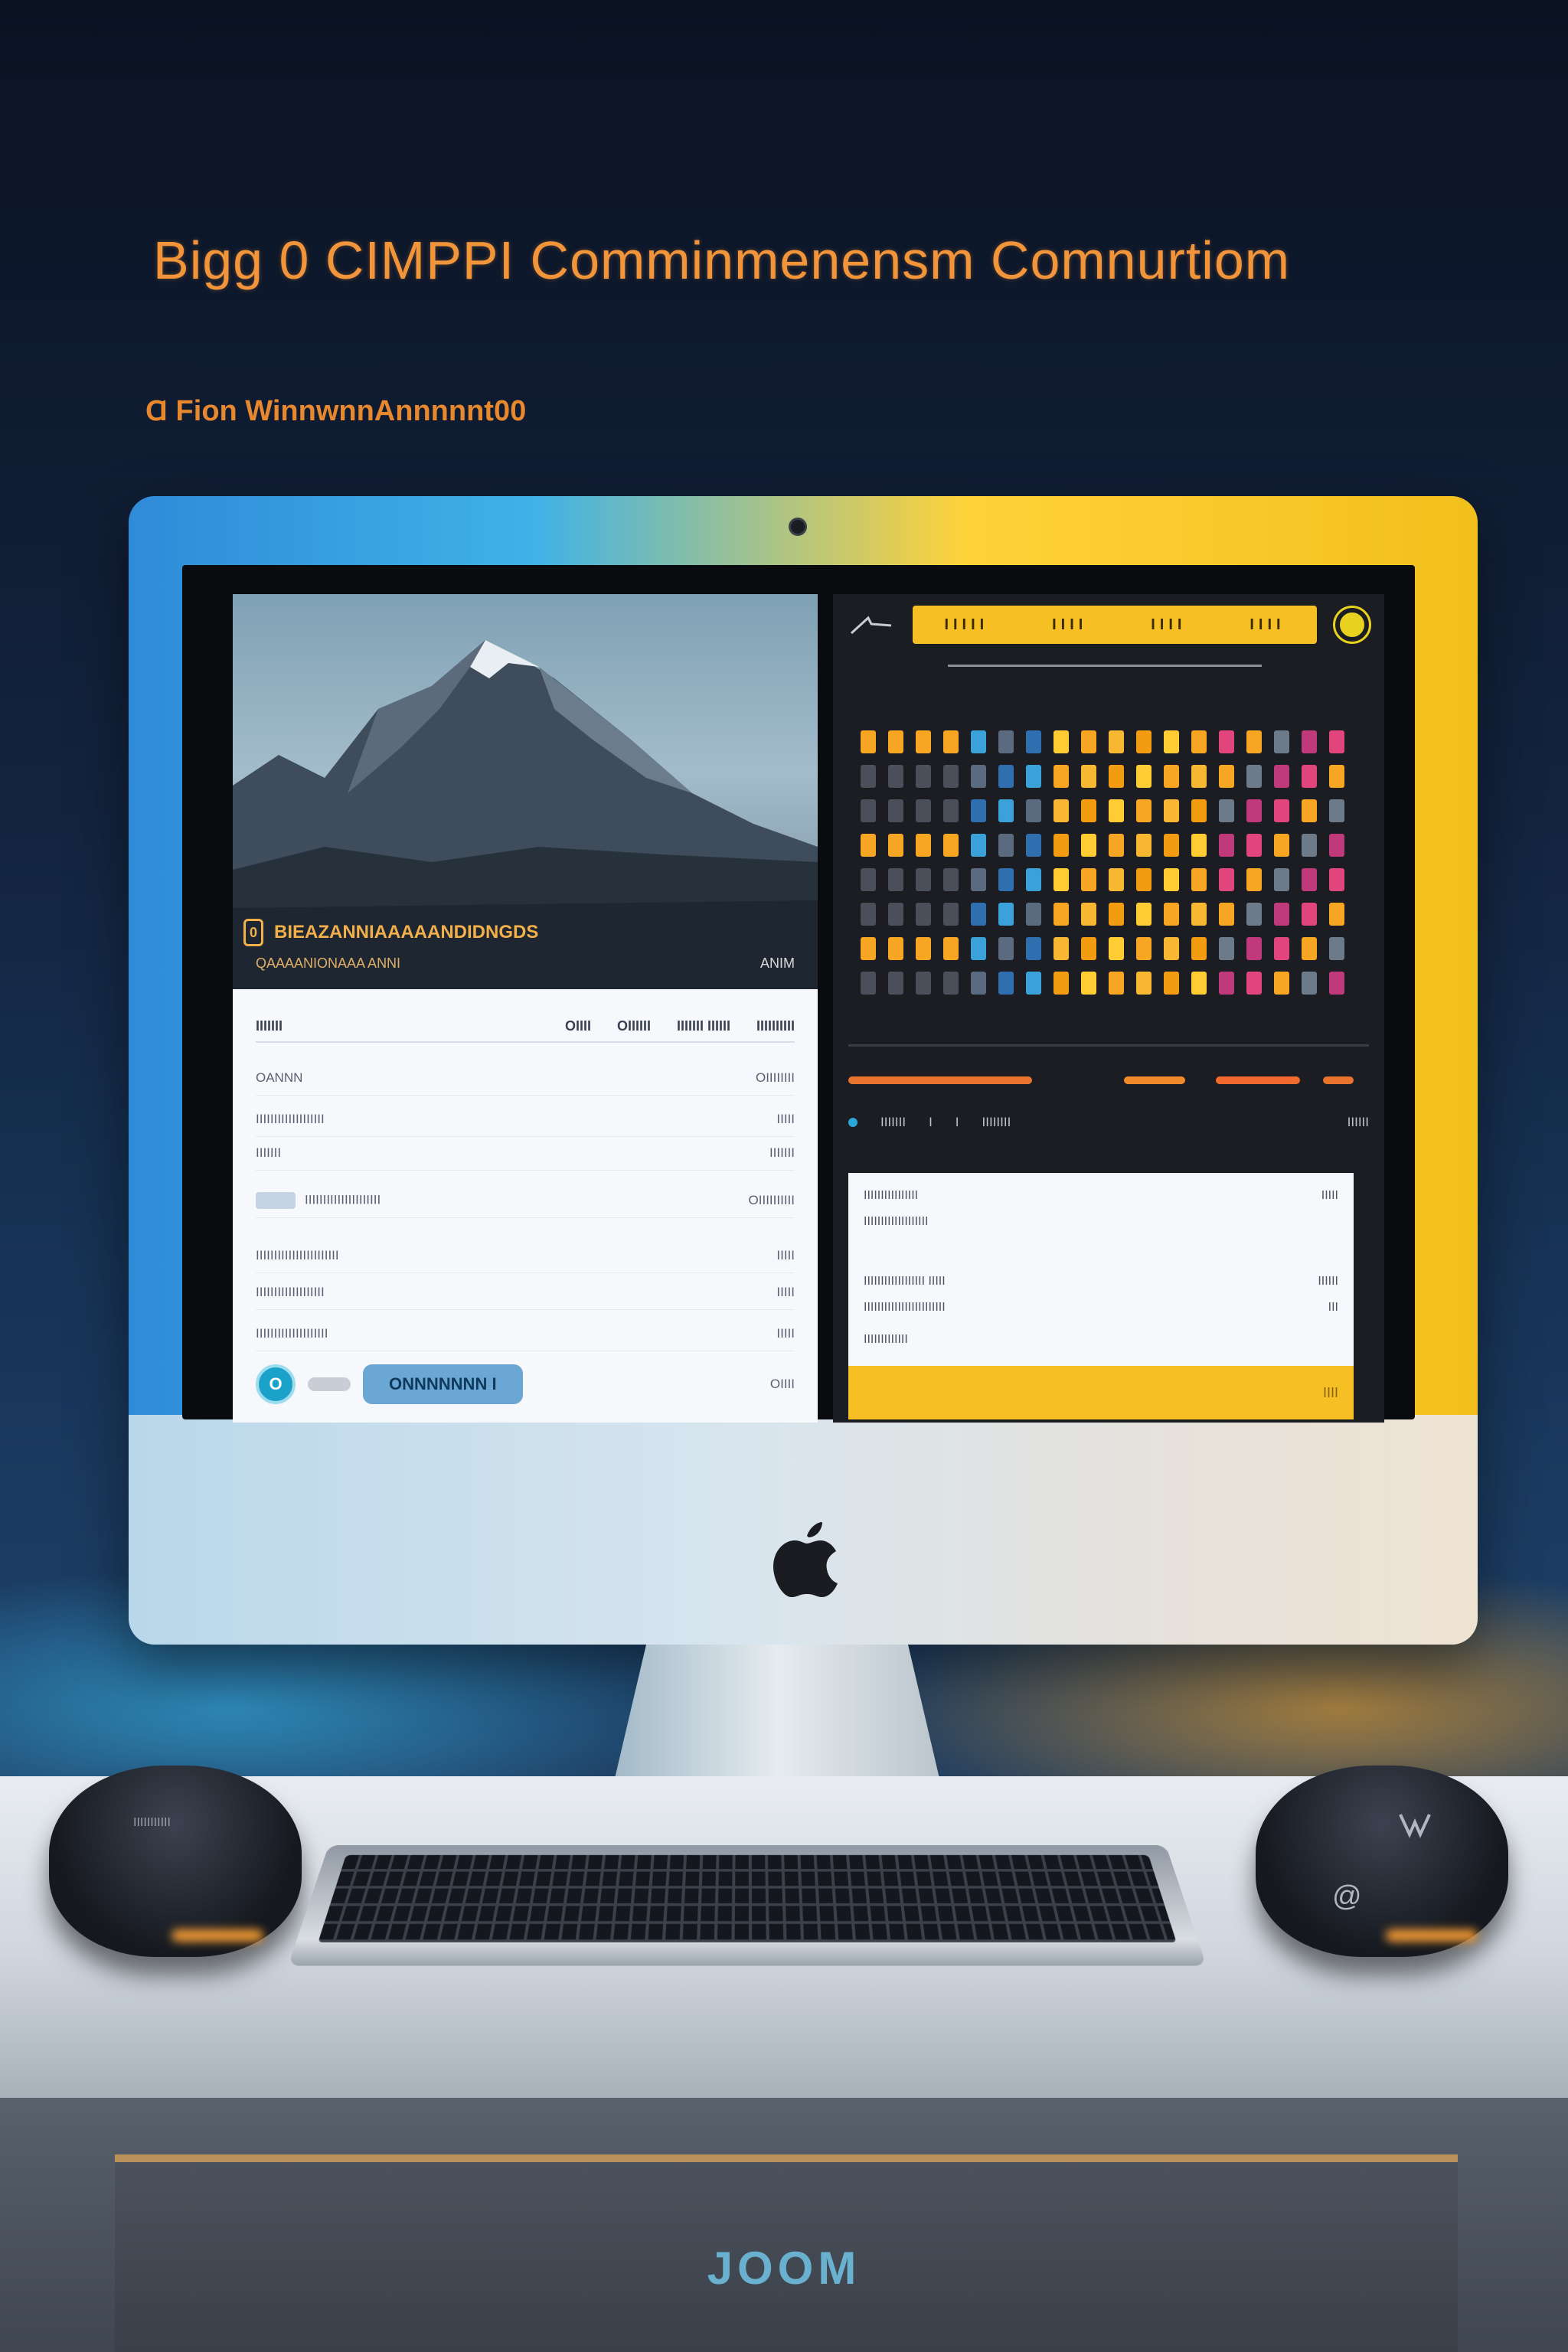 This screenshot has width=1568, height=2352. Describe the element at coordinates (525, 1119) in the screenshot. I see `table-row: IIIIIIIIIIIIIIIIIII IIIII` at that location.